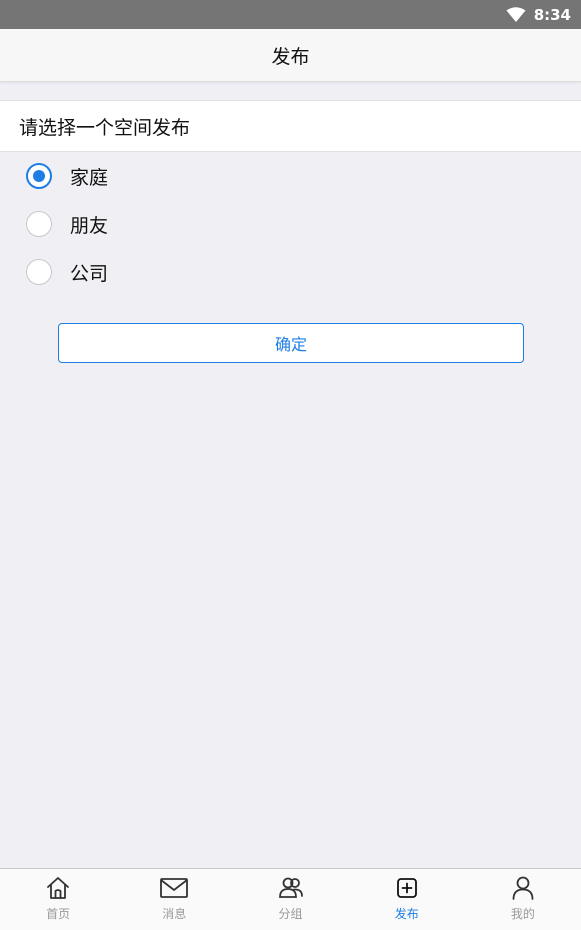  I want to click on home-icon, so click(58, 888).